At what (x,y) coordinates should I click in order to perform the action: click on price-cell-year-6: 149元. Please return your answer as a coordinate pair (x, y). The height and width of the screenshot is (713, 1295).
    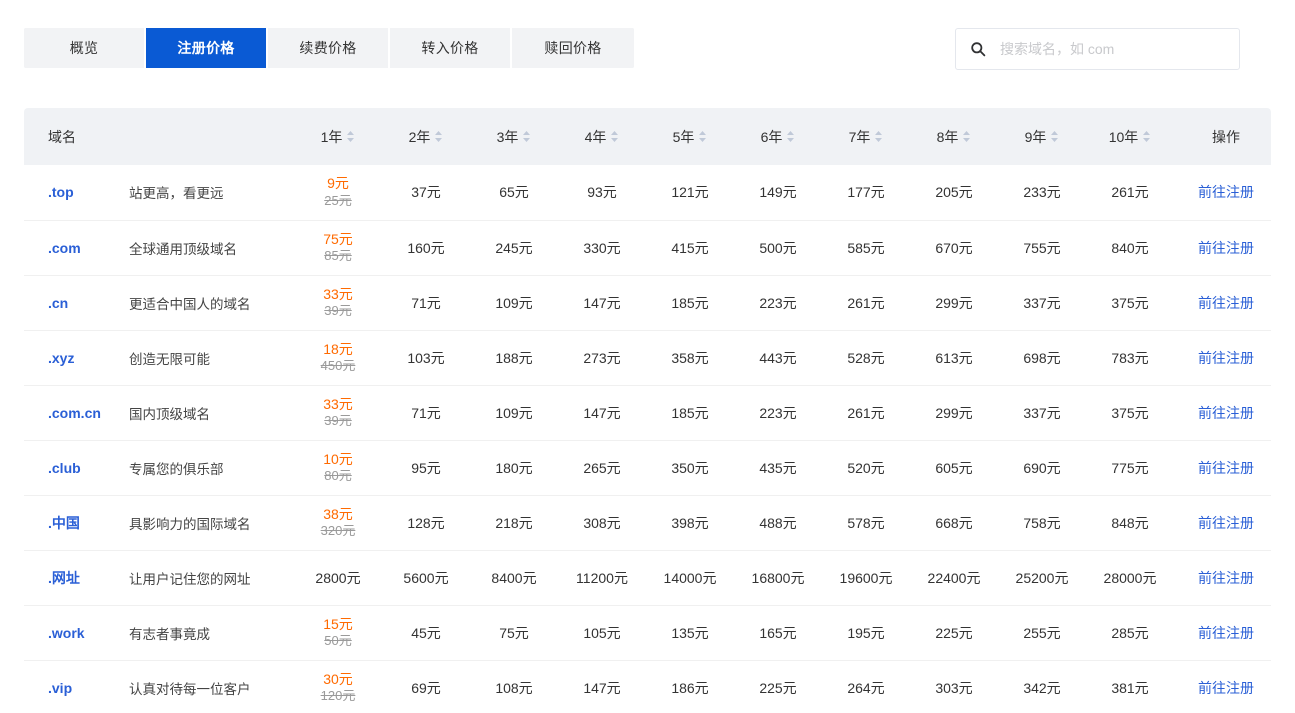
    Looking at the image, I should click on (778, 192).